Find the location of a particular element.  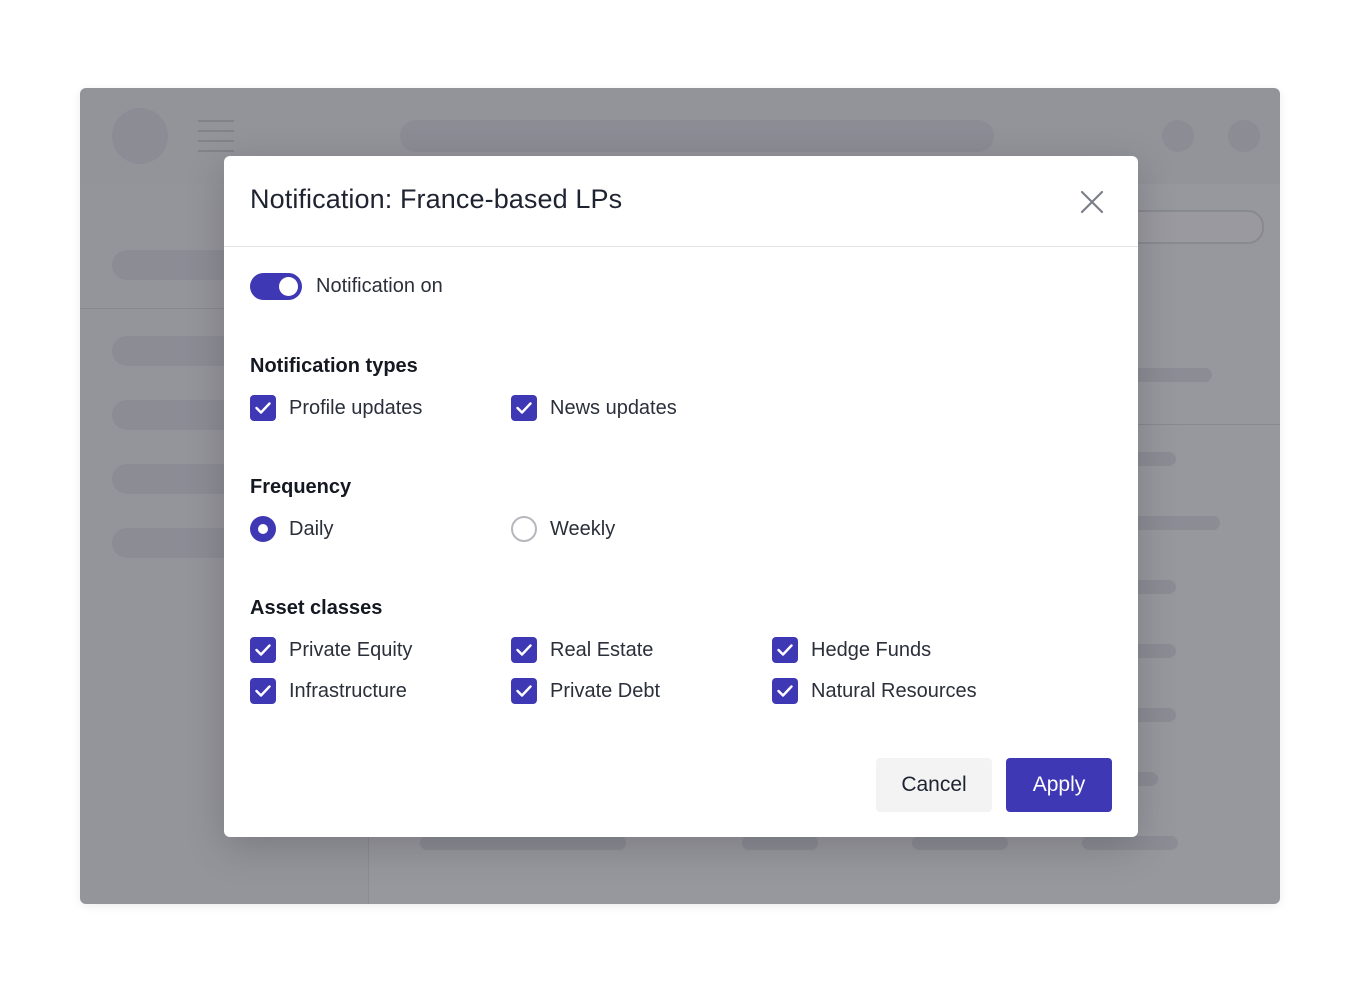

cancel-button: Cancel is located at coordinates (934, 785).